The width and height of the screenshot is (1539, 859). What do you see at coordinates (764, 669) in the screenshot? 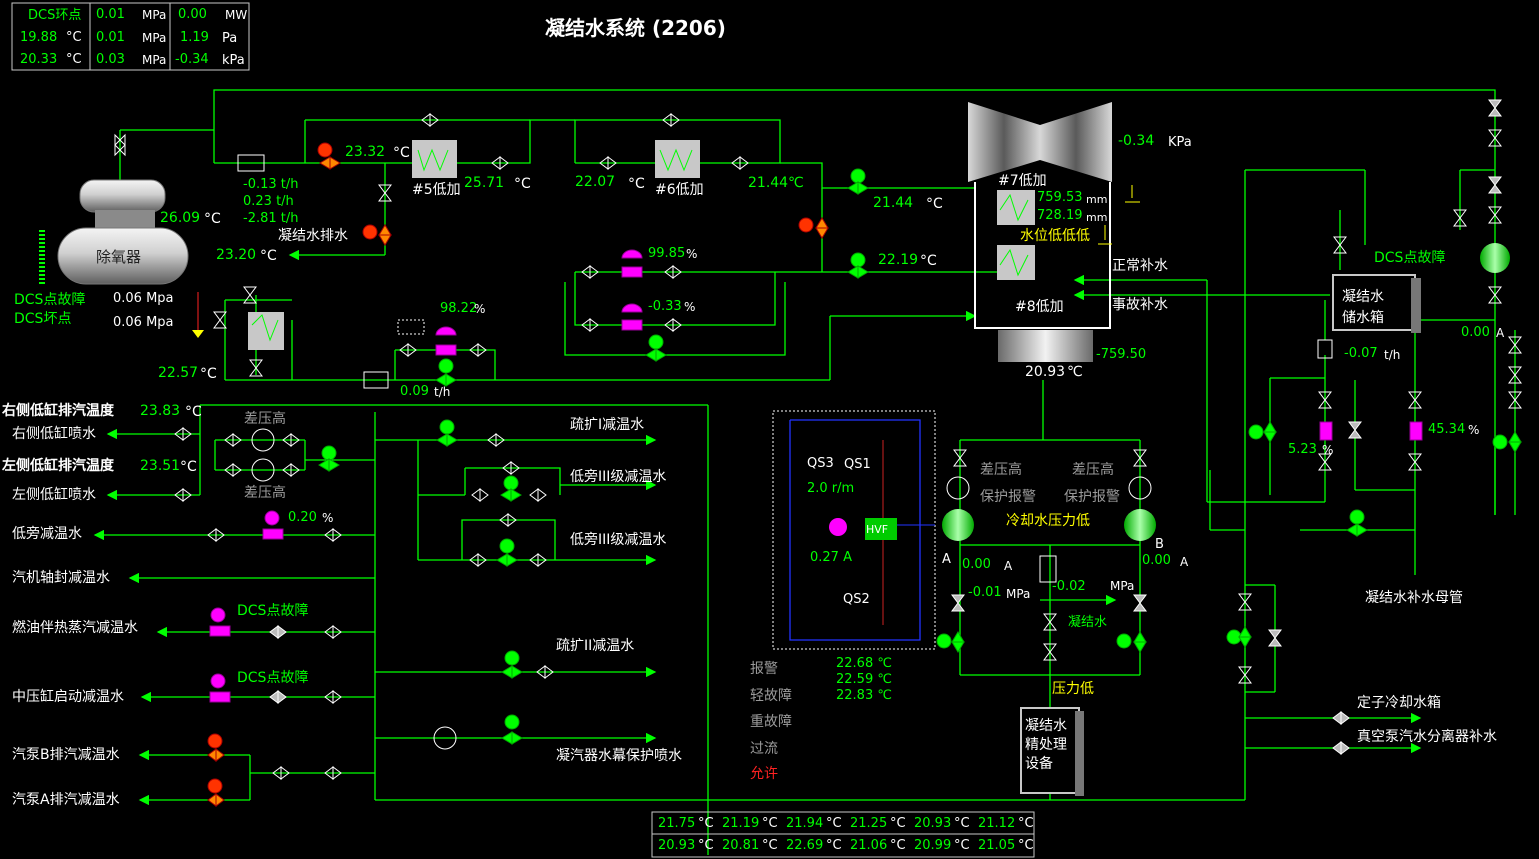
I see `status-alarm: 报警` at bounding box center [764, 669].